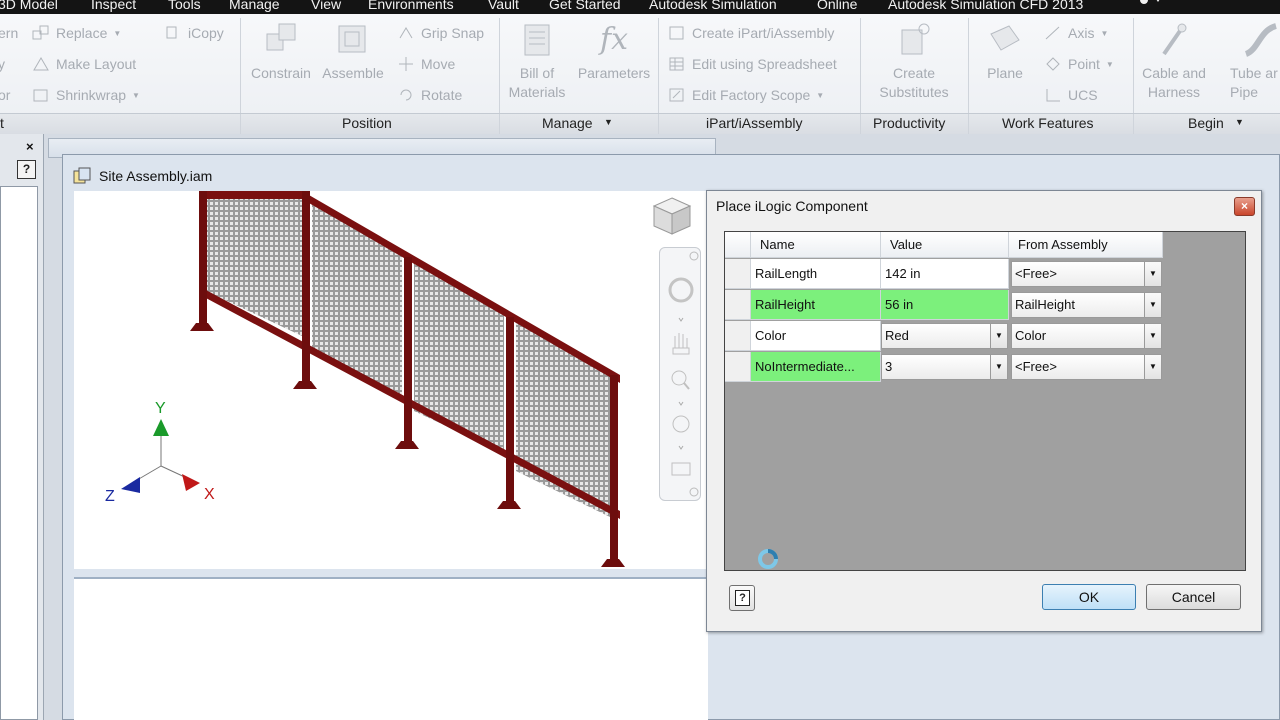  What do you see at coordinates (29, 6) in the screenshot?
I see `menu-3d-model: 3D Model` at bounding box center [29, 6].